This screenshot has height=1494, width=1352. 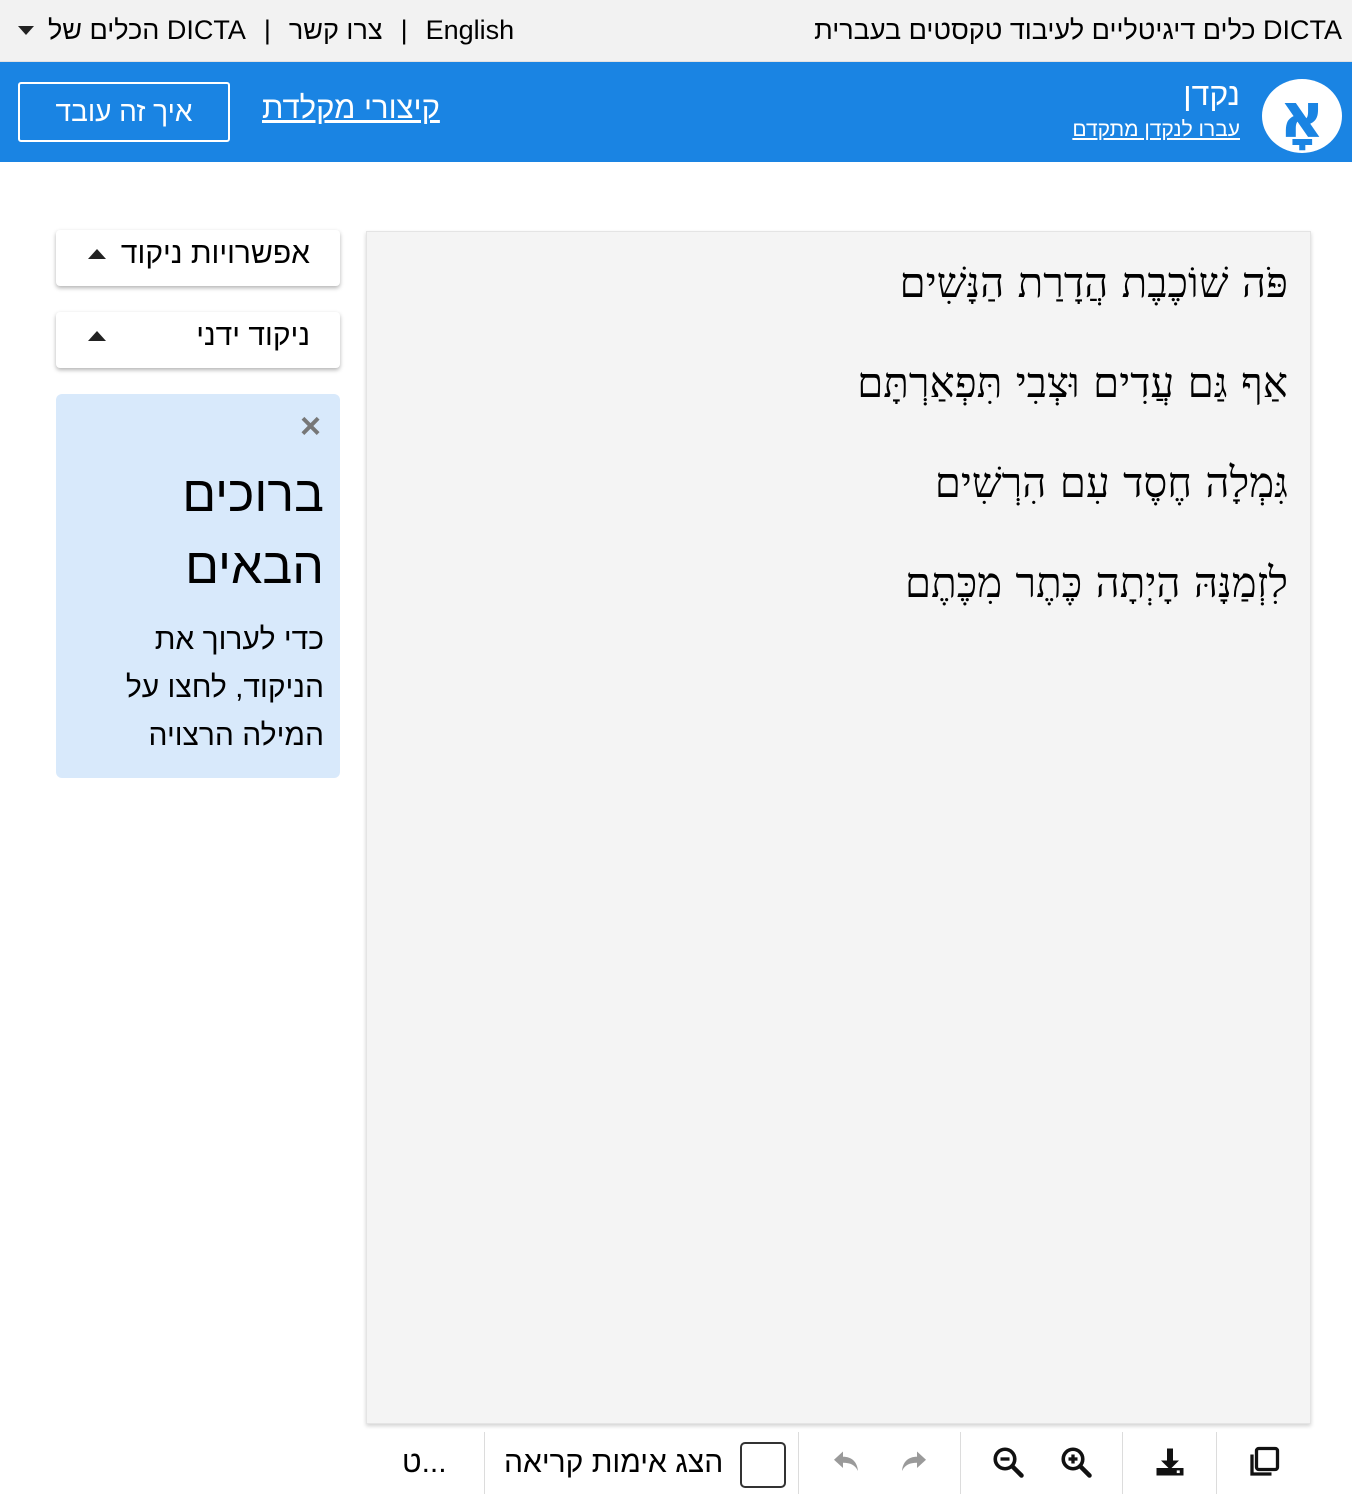 What do you see at coordinates (613, 1463) in the screenshot?
I see `show-reading-marks-label: הצג אימות קריאה` at bounding box center [613, 1463].